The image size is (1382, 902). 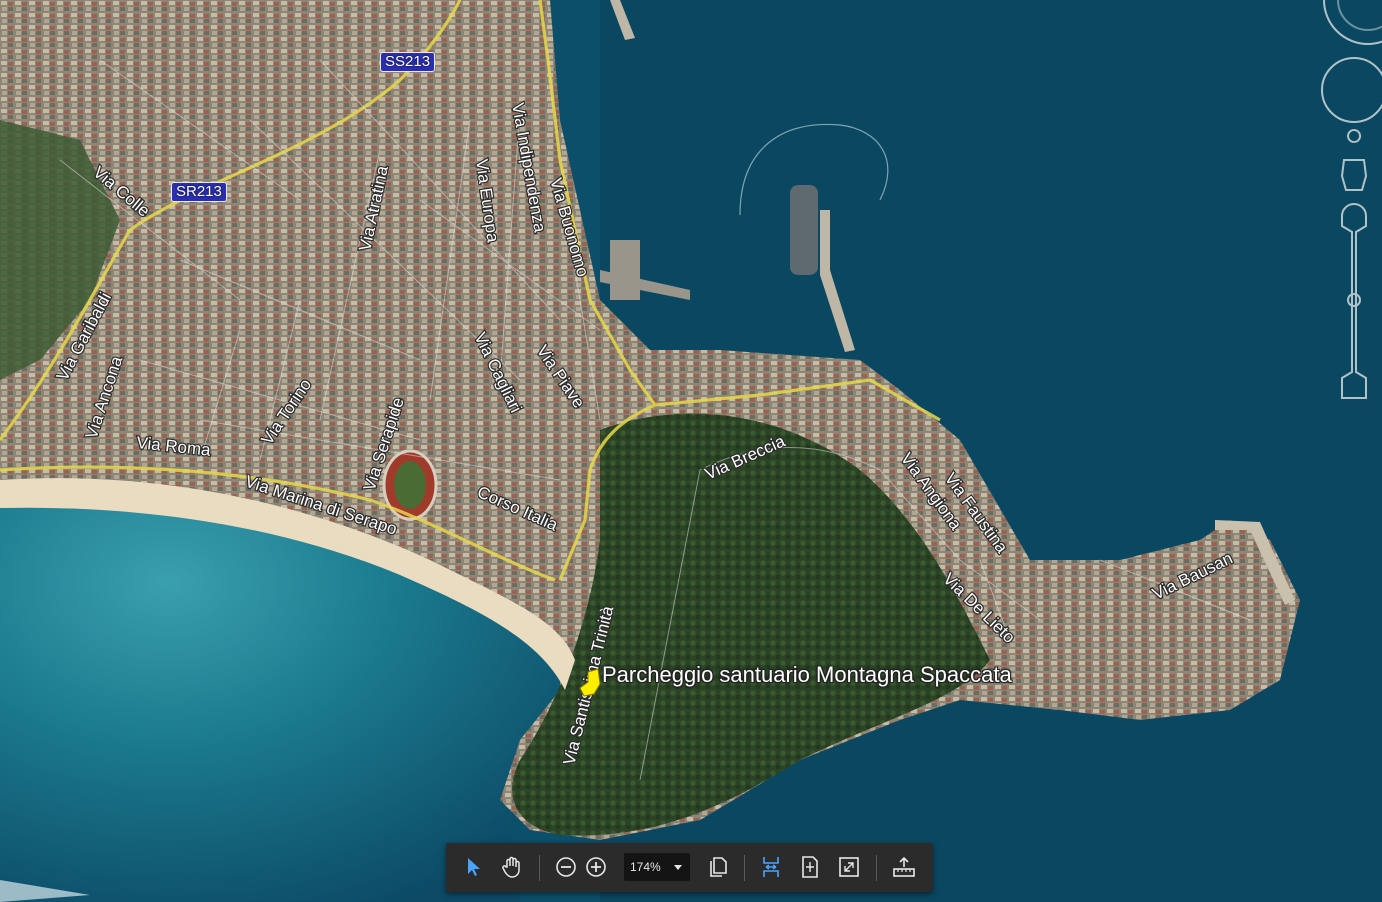 I want to click on look-joystick-icon, so click(x=1351, y=90).